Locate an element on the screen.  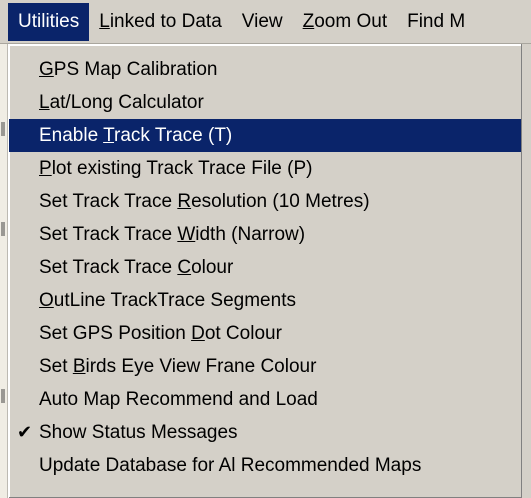
menu-zoom-out: Zoom Out is located at coordinates (345, 22).